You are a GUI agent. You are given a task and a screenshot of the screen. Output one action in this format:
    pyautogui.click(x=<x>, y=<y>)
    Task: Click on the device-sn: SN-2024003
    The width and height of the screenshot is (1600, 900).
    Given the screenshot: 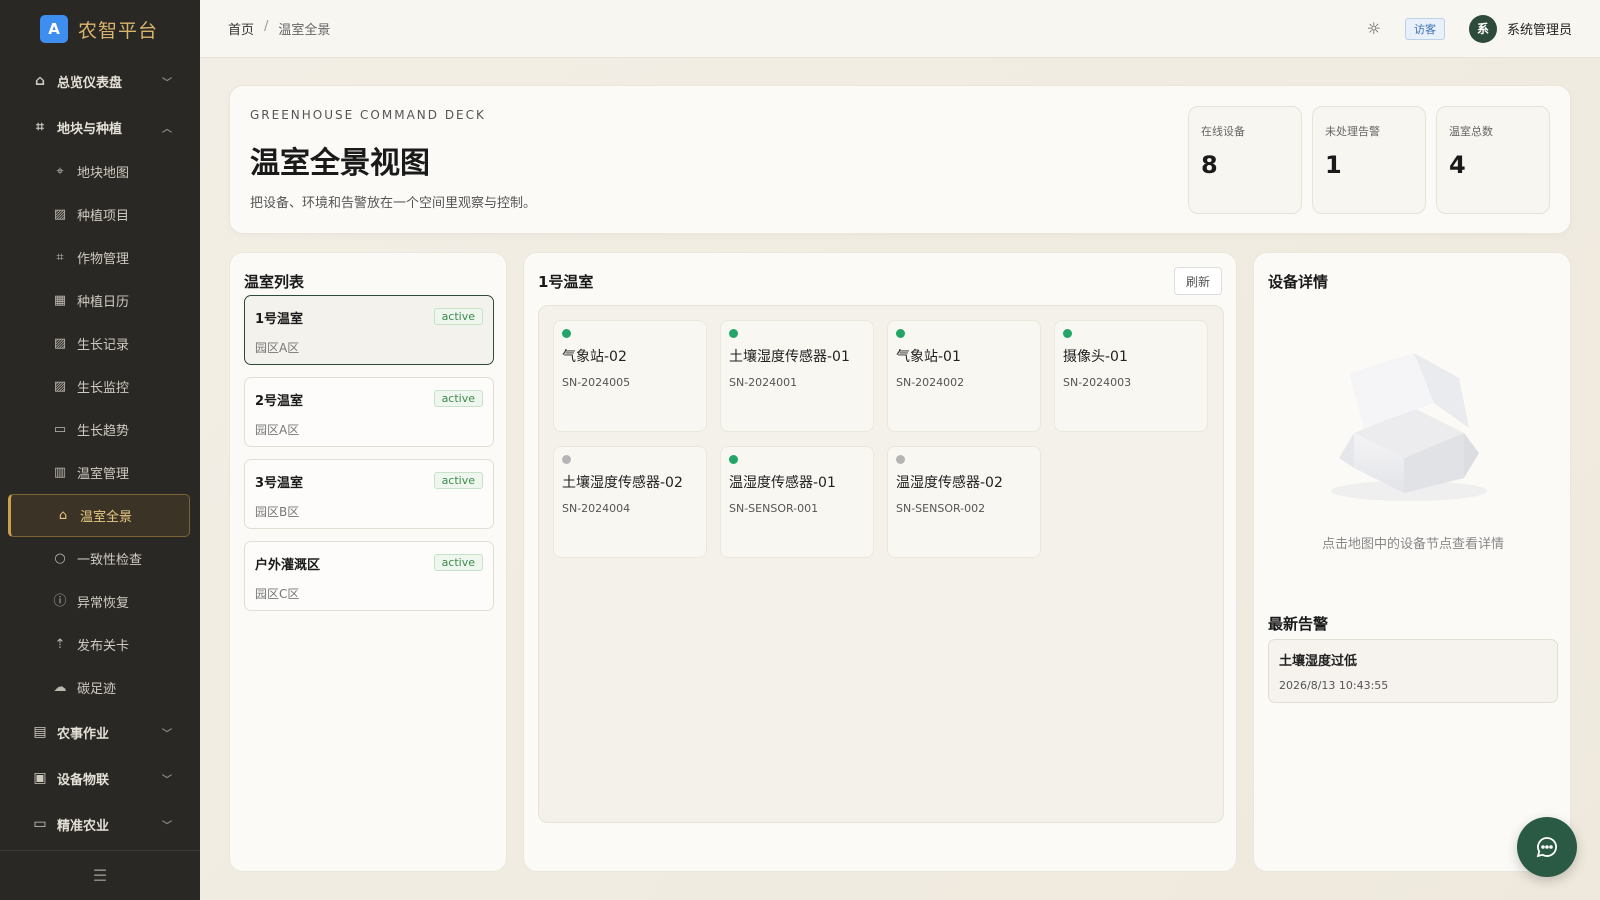 What is the action you would take?
    pyautogui.click(x=1097, y=382)
    